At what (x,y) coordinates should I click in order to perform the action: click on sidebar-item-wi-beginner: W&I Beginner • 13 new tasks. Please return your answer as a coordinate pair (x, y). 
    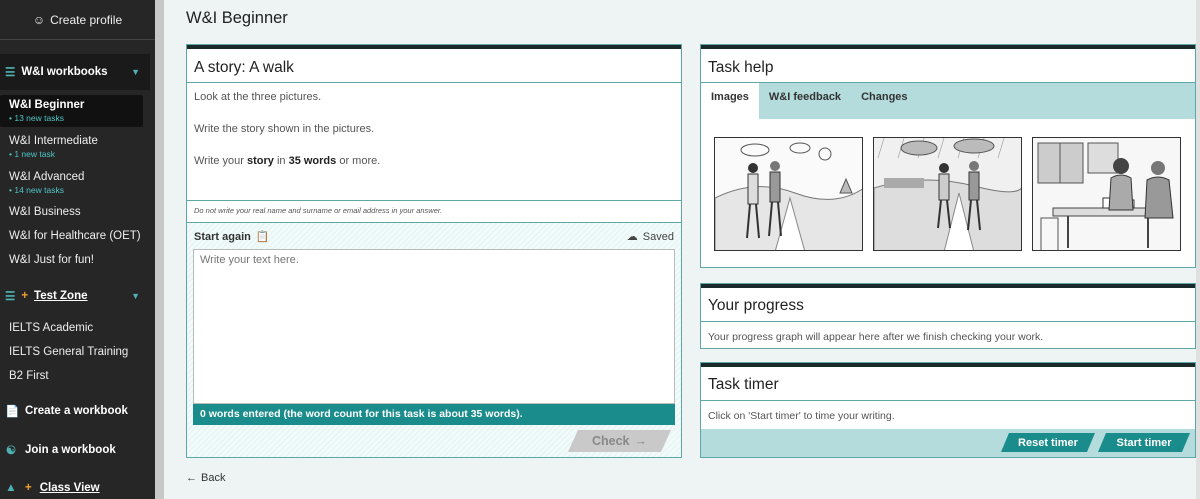
    Looking at the image, I should click on (71, 111).